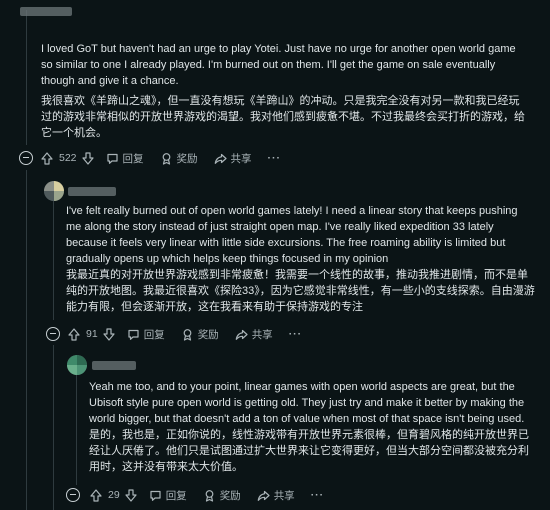 This screenshot has height=510, width=550. What do you see at coordinates (68, 158) in the screenshot?
I see `vote-count: 522` at bounding box center [68, 158].